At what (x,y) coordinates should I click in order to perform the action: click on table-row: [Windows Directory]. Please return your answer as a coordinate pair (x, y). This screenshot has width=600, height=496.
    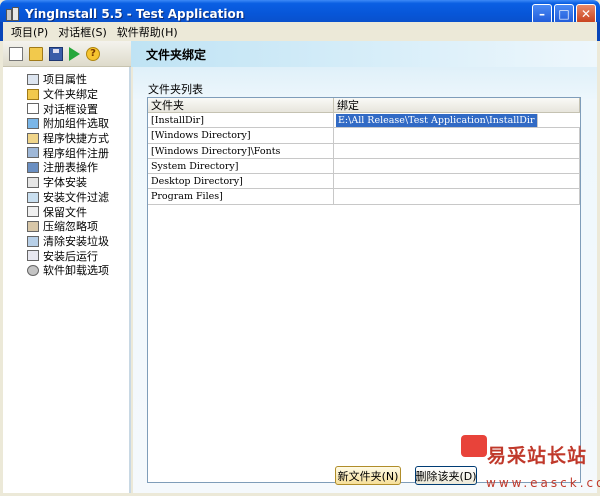
    Looking at the image, I should click on (364, 136).